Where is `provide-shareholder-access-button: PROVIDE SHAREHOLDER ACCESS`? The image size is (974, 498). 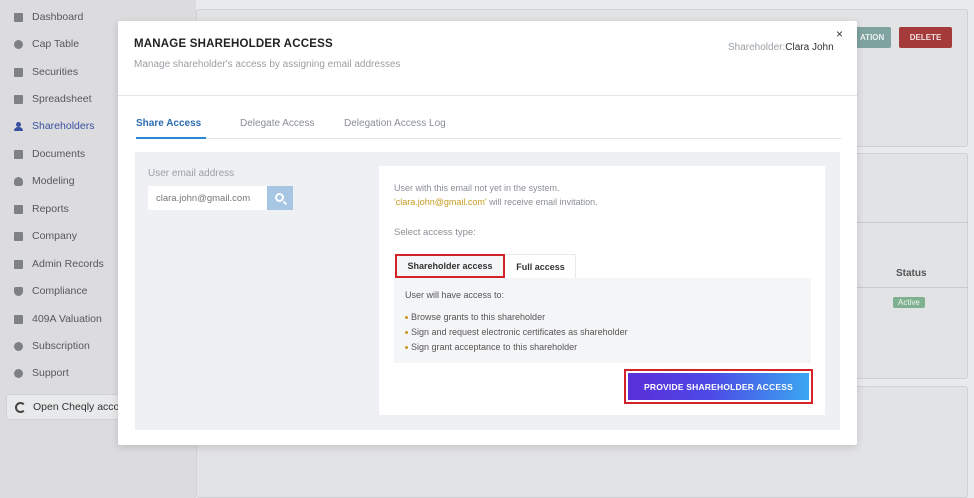 provide-shareholder-access-button: PROVIDE SHAREHOLDER ACCESS is located at coordinates (718, 386).